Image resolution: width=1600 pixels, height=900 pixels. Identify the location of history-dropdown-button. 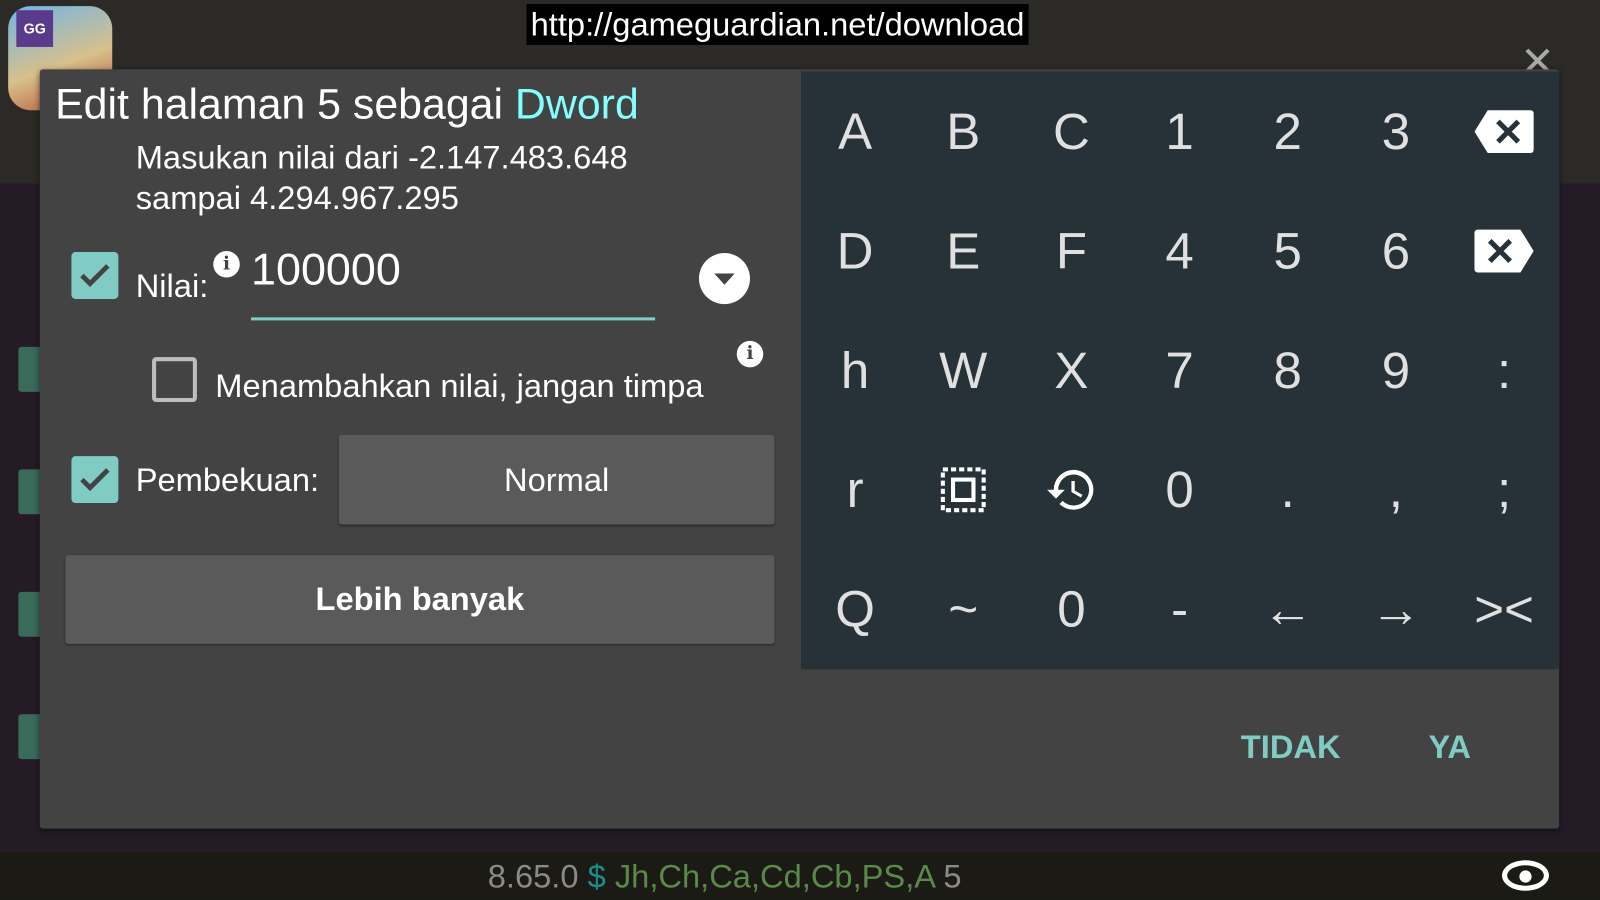
(724, 279).